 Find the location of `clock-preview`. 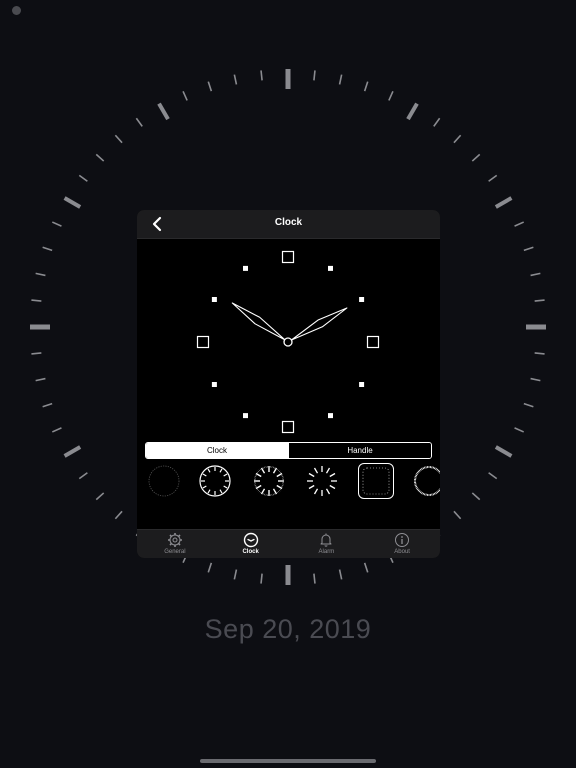

clock-preview is located at coordinates (288, 342).